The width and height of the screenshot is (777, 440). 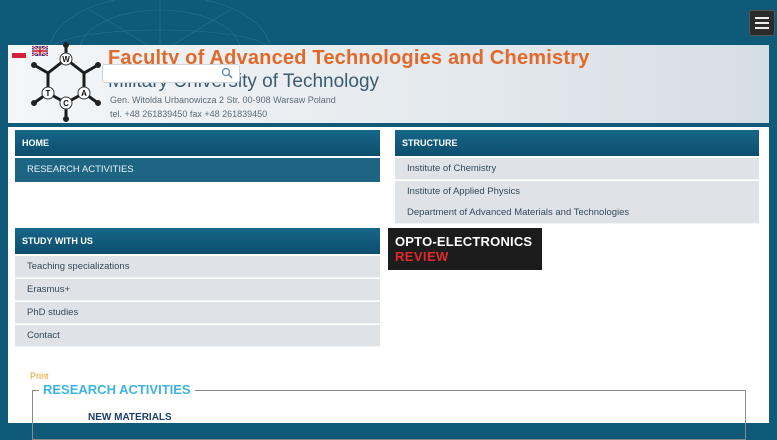 I want to click on logo-letter-a: A, so click(x=84, y=93).